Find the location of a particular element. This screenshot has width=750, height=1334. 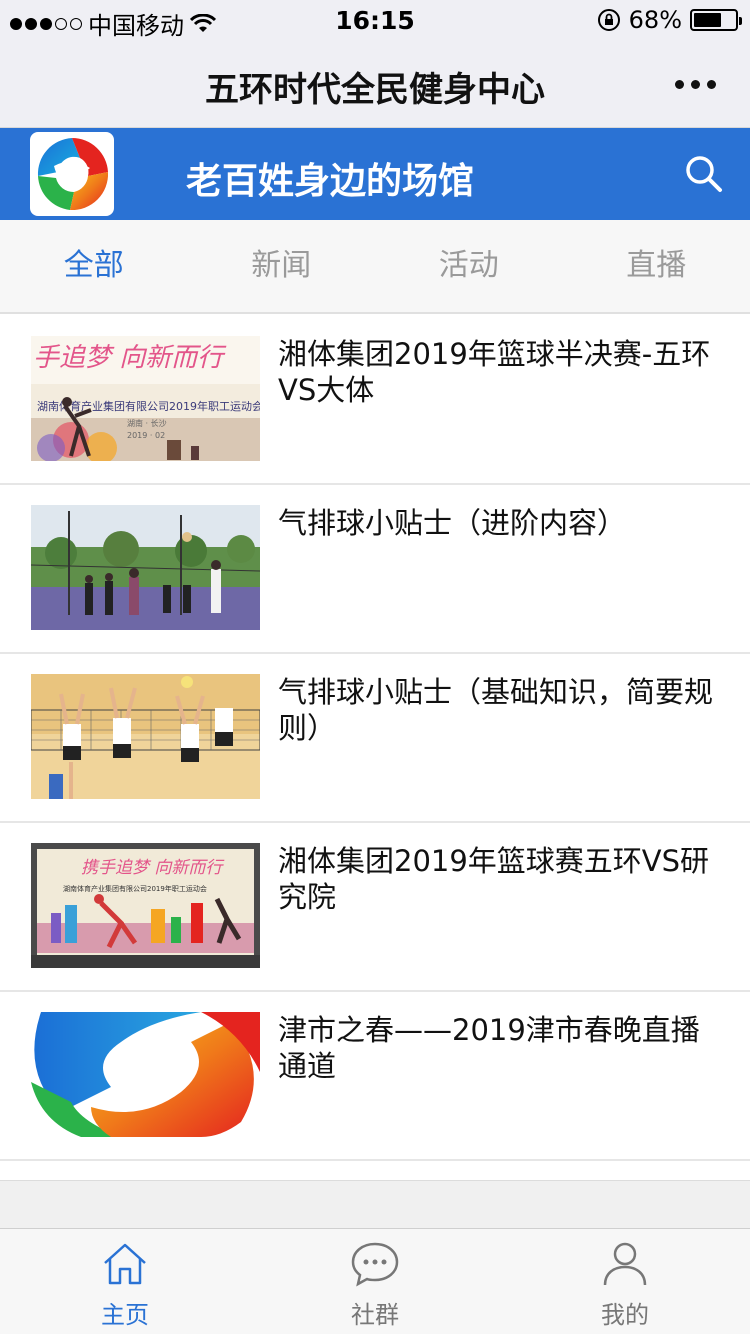

more-dots-icon is located at coordinates (695, 84).